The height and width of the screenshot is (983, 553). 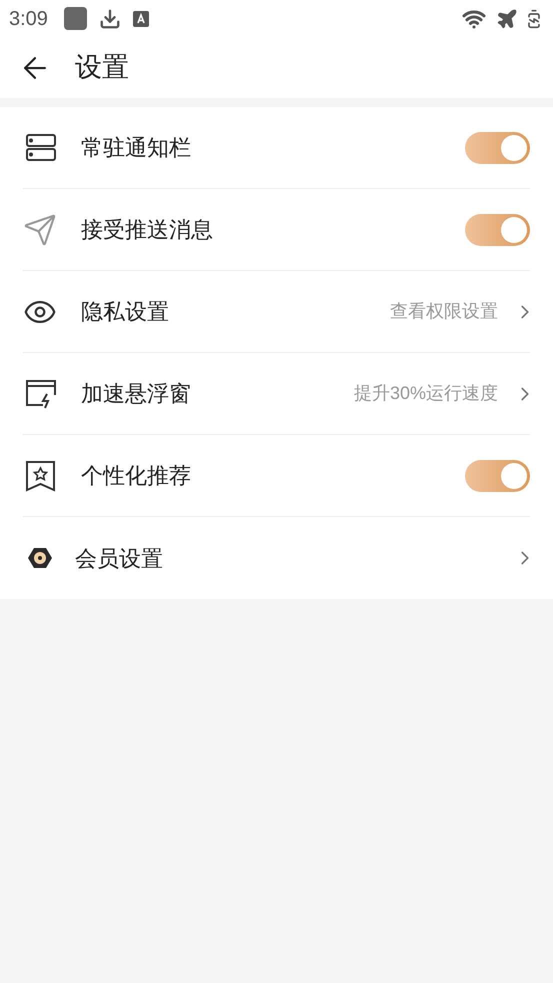 What do you see at coordinates (109, 19) in the screenshot?
I see `download-icon` at bounding box center [109, 19].